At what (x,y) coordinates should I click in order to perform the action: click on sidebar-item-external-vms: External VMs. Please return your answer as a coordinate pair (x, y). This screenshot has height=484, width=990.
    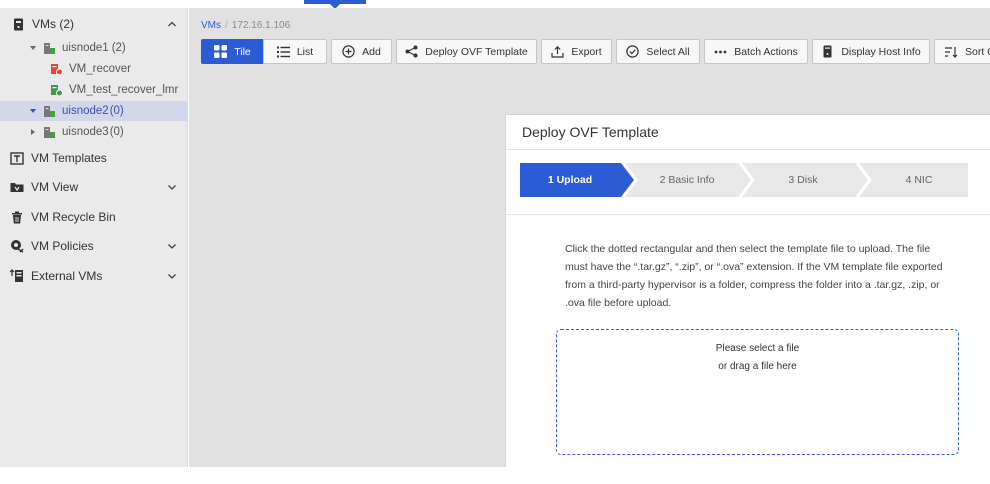
    Looking at the image, I should click on (94, 276).